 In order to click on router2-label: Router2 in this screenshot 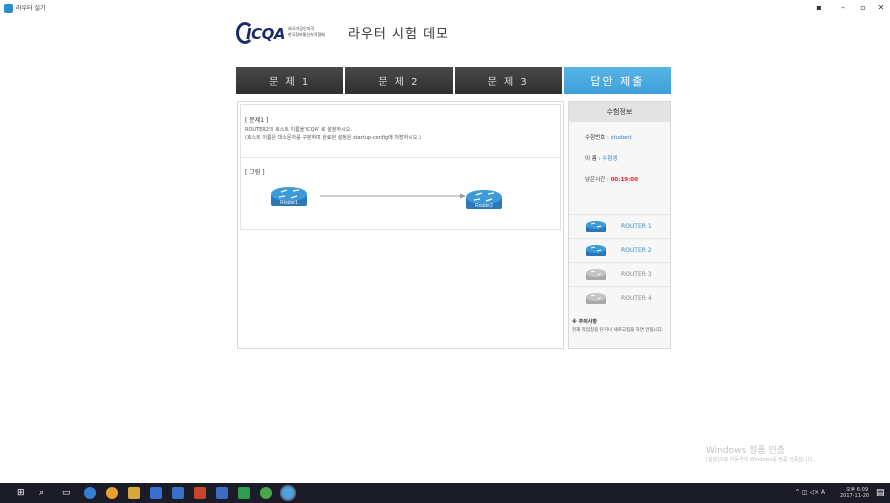, I will do `click(484, 206)`.